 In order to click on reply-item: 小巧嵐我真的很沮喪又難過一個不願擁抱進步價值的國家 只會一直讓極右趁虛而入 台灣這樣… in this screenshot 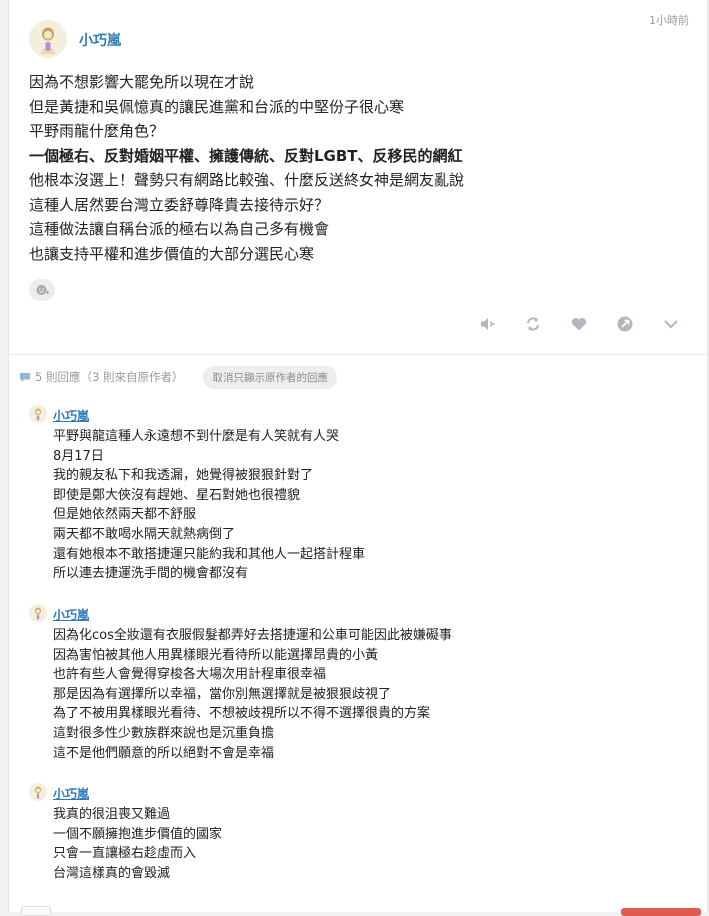, I will do `click(359, 833)`.